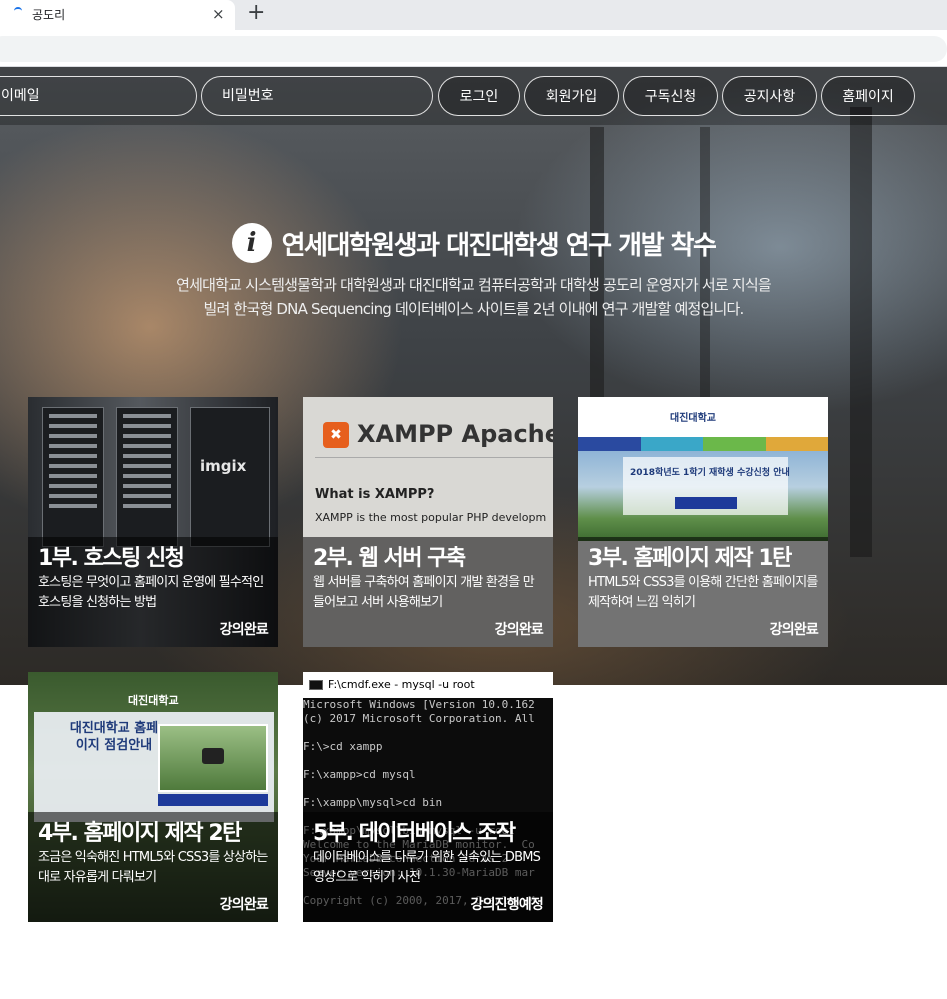 This screenshot has width=947, height=999. What do you see at coordinates (414, 833) in the screenshot?
I see `card-title: 5부. 데이터베이스 조작` at bounding box center [414, 833].